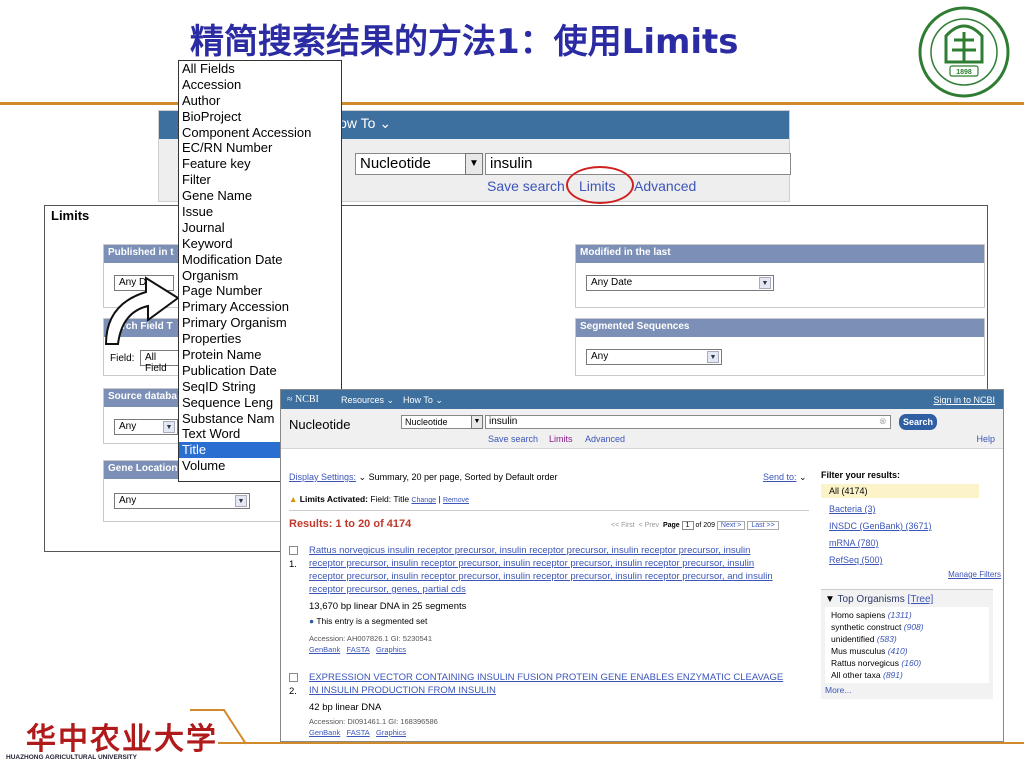 This screenshot has width=1024, height=768. What do you see at coordinates (260, 244) in the screenshot?
I see `field-option: Keyword` at bounding box center [260, 244].